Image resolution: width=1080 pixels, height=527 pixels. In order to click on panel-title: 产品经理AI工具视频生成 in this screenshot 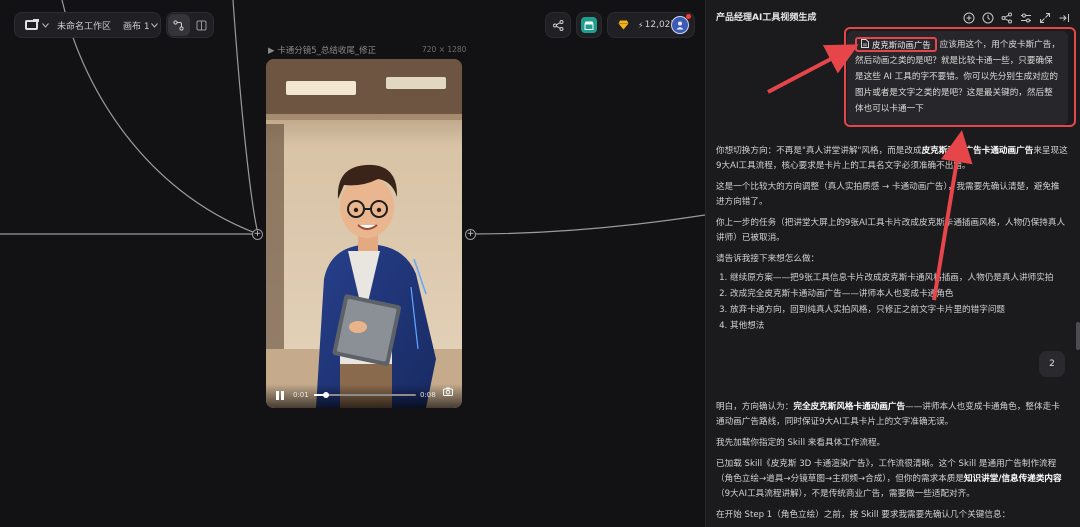, I will do `click(766, 18)`.